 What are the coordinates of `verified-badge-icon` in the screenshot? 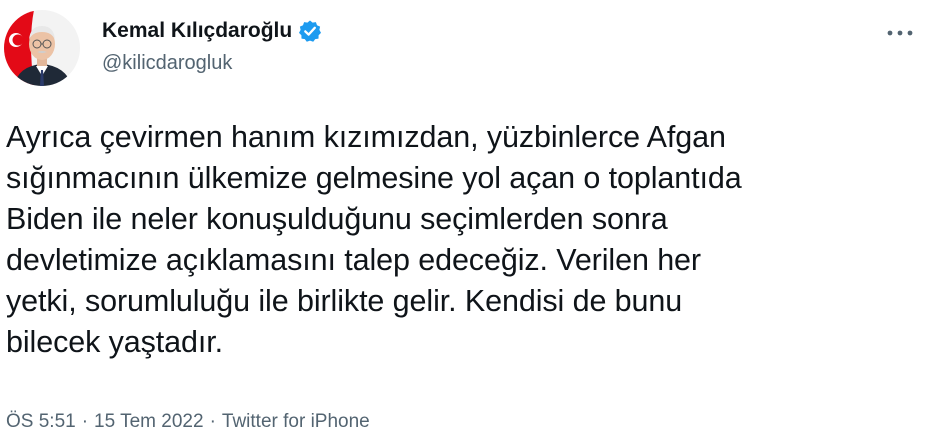 It's located at (310, 31).